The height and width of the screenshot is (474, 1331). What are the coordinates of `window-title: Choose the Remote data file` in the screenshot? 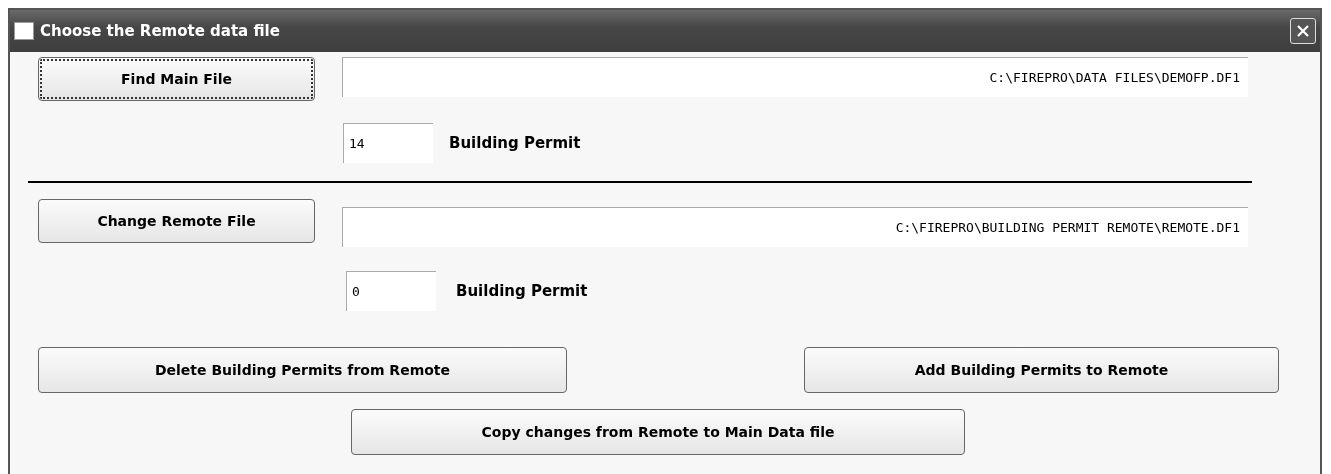 It's located at (160, 31).